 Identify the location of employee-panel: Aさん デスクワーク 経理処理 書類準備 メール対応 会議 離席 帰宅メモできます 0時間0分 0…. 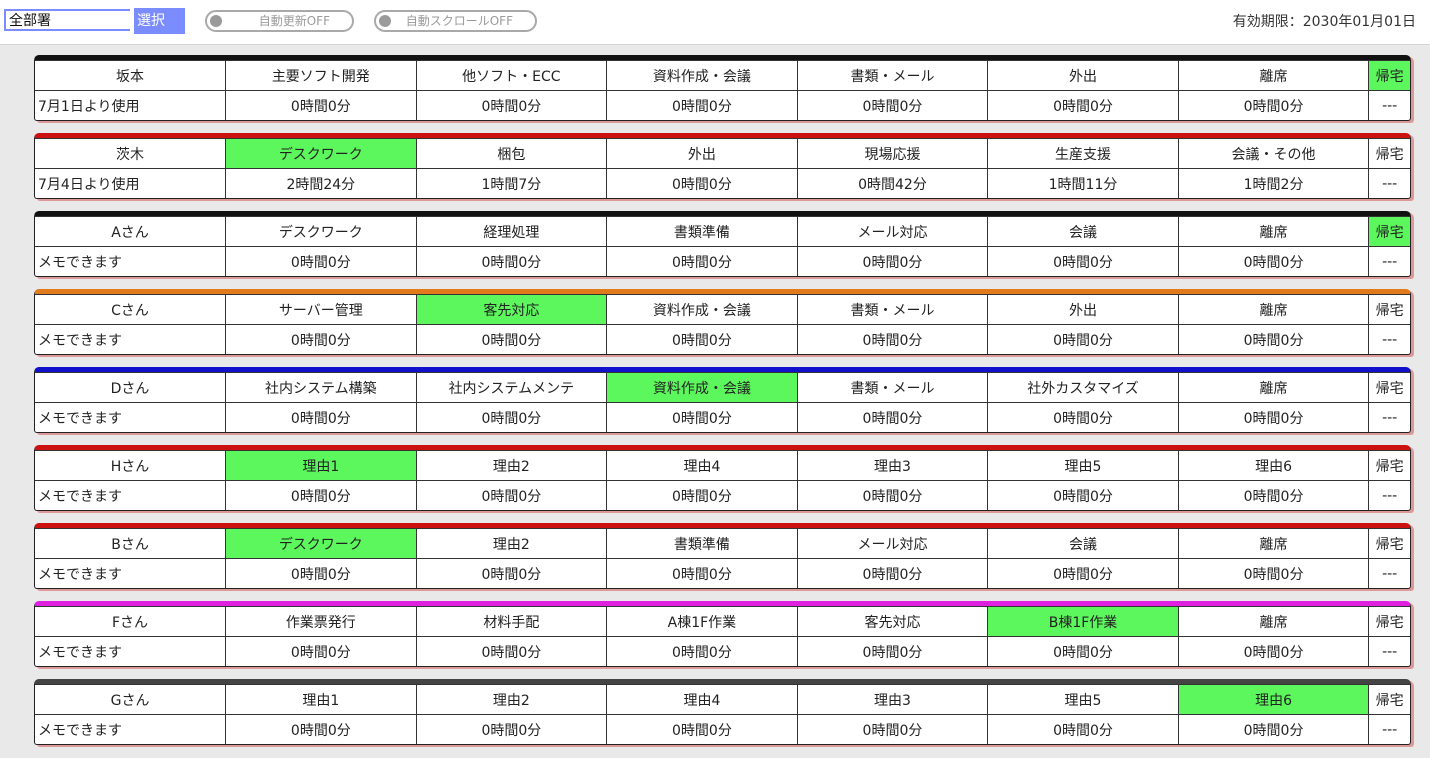
(722, 244).